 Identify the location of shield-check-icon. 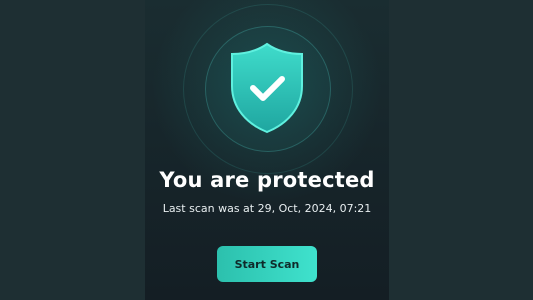
(267, 88).